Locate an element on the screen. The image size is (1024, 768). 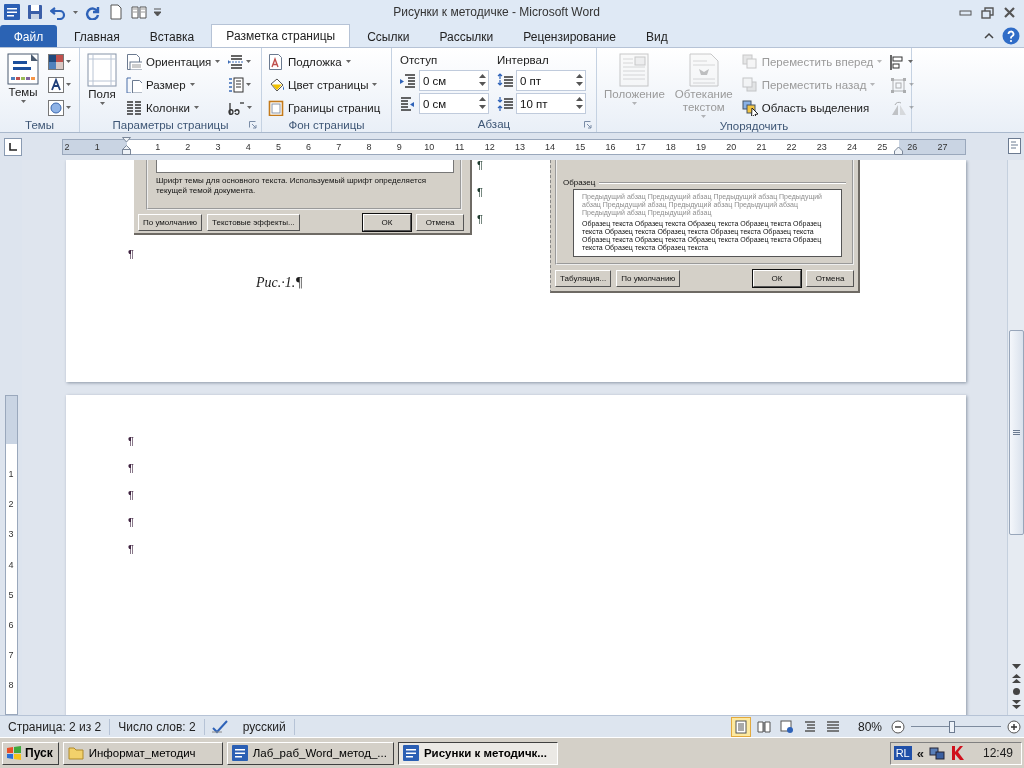
page-borders-button: Границы страниц is located at coordinates (324, 107).